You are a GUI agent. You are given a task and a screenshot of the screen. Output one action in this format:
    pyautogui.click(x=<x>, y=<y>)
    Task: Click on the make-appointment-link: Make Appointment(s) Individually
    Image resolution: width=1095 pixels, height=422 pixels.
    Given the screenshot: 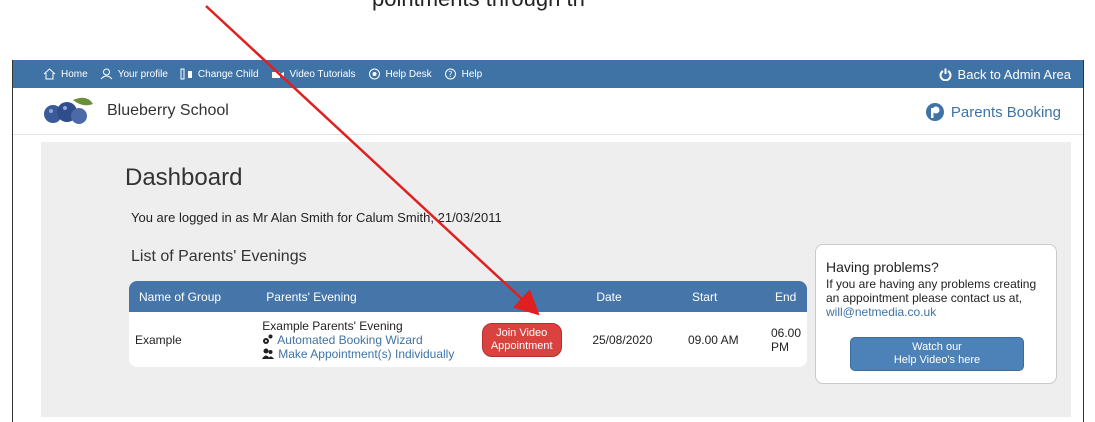 What is the action you would take?
    pyautogui.click(x=366, y=354)
    